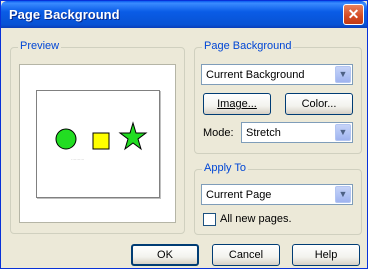 Image resolution: width=368 pixels, height=269 pixels. I want to click on mode-label: Mode:, so click(218, 133).